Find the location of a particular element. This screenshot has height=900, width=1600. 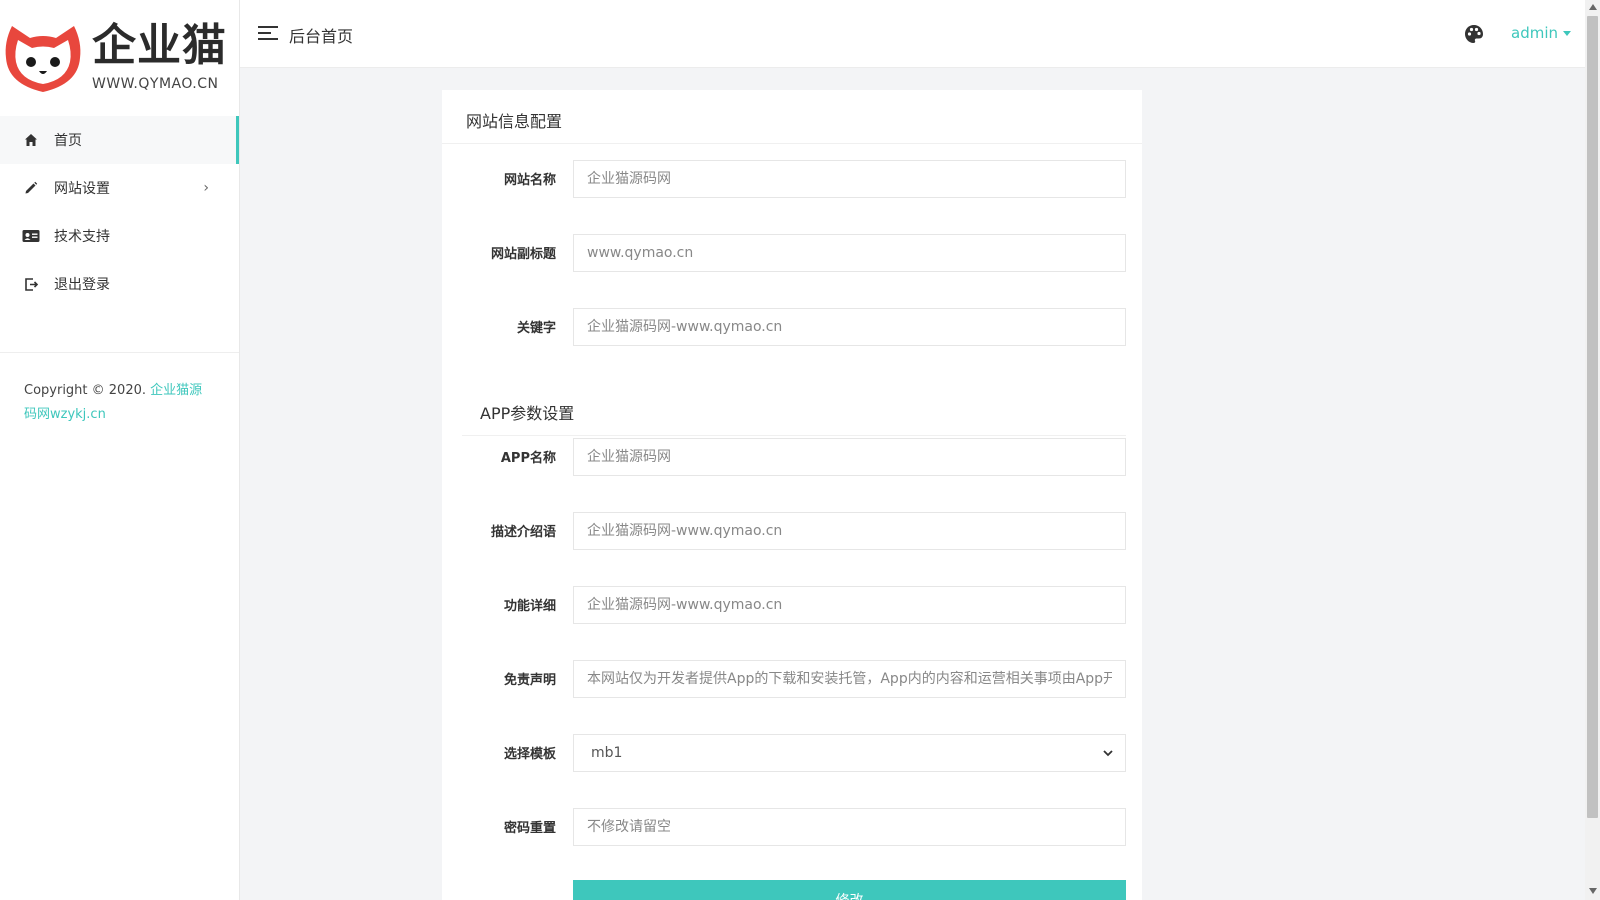

app-section-title: APP参数设置 is located at coordinates (527, 413).